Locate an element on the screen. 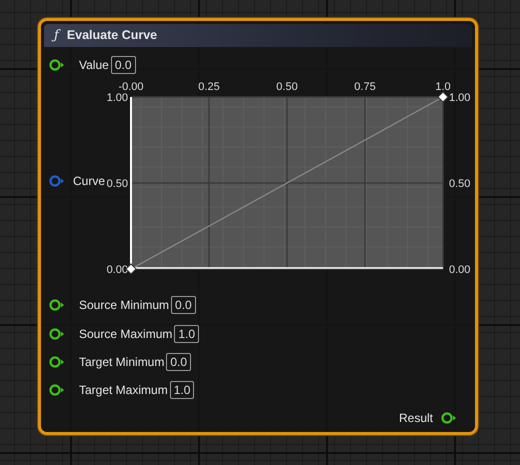 The width and height of the screenshot is (520, 465). function-icon: ƒ is located at coordinates (56, 36).